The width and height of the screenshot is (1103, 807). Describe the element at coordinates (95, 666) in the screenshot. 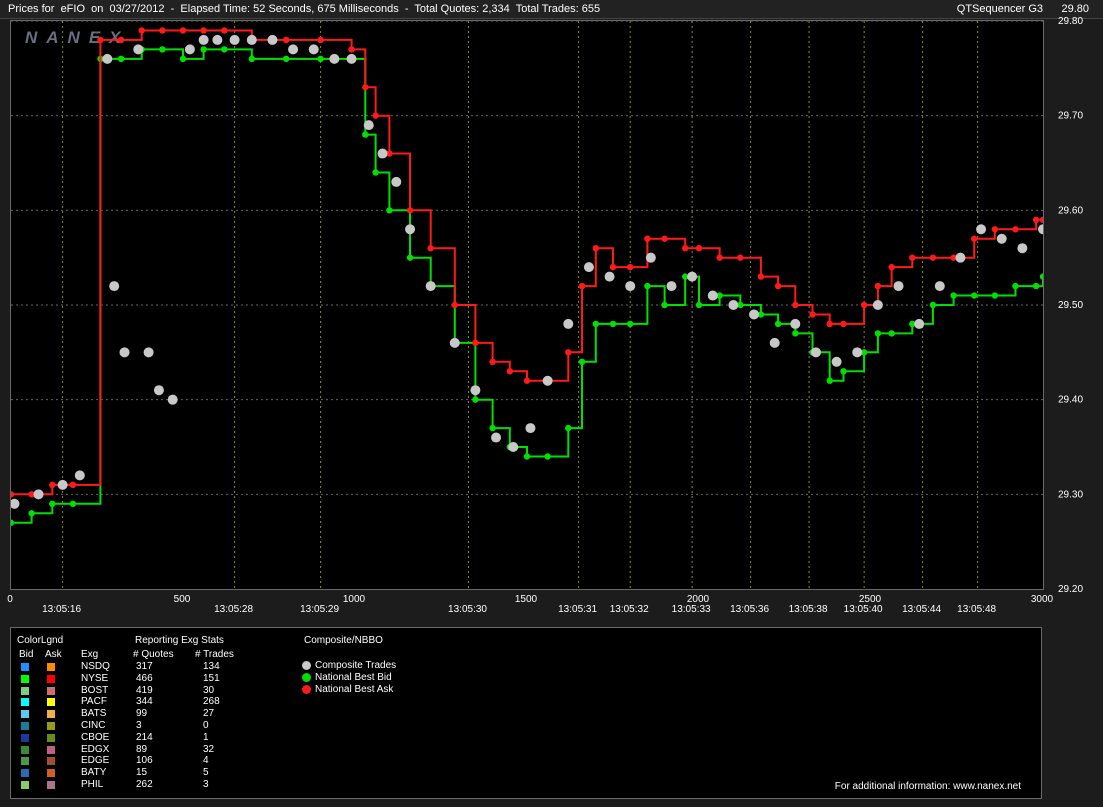

I see `legend-exg-name: NSDQ` at that location.